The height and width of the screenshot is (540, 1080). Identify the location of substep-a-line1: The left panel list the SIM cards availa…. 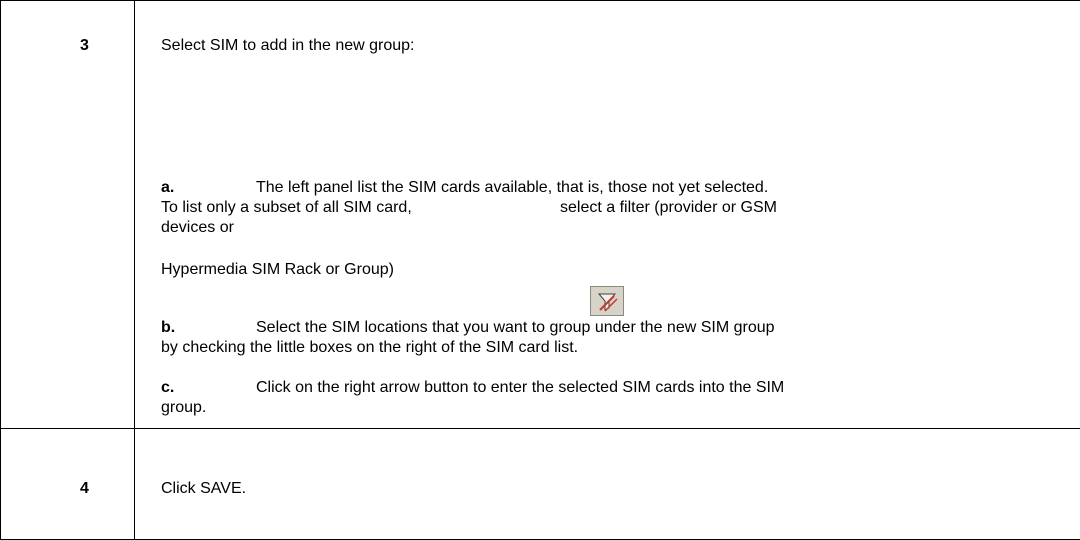
(512, 187).